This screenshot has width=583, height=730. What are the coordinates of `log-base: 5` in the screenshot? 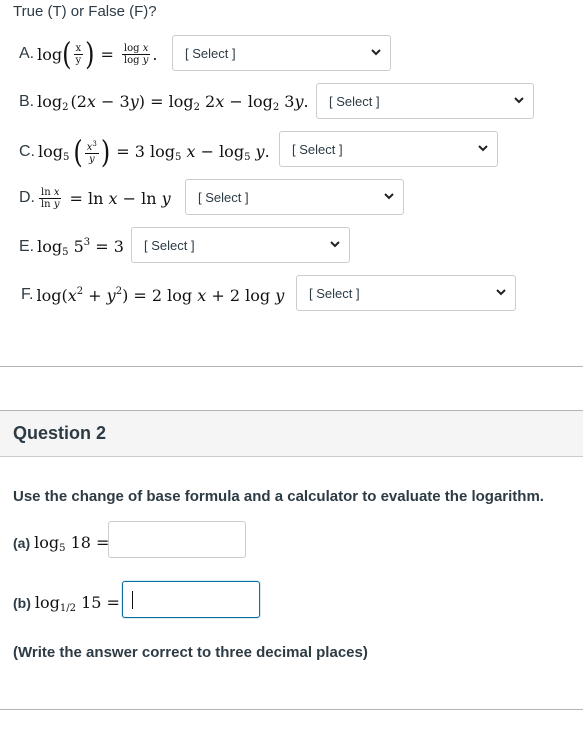 It's located at (62, 548).